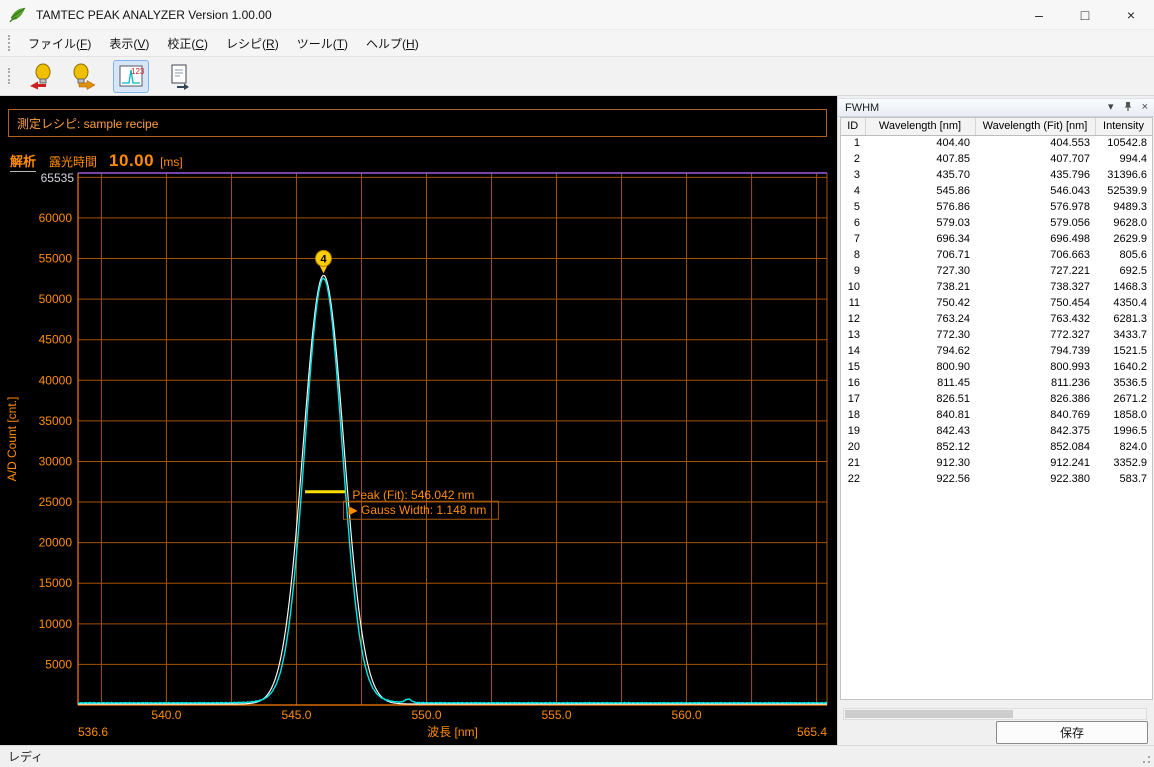  Describe the element at coordinates (1070, 383) in the screenshot. I see `table-cell: 811.236` at that location.